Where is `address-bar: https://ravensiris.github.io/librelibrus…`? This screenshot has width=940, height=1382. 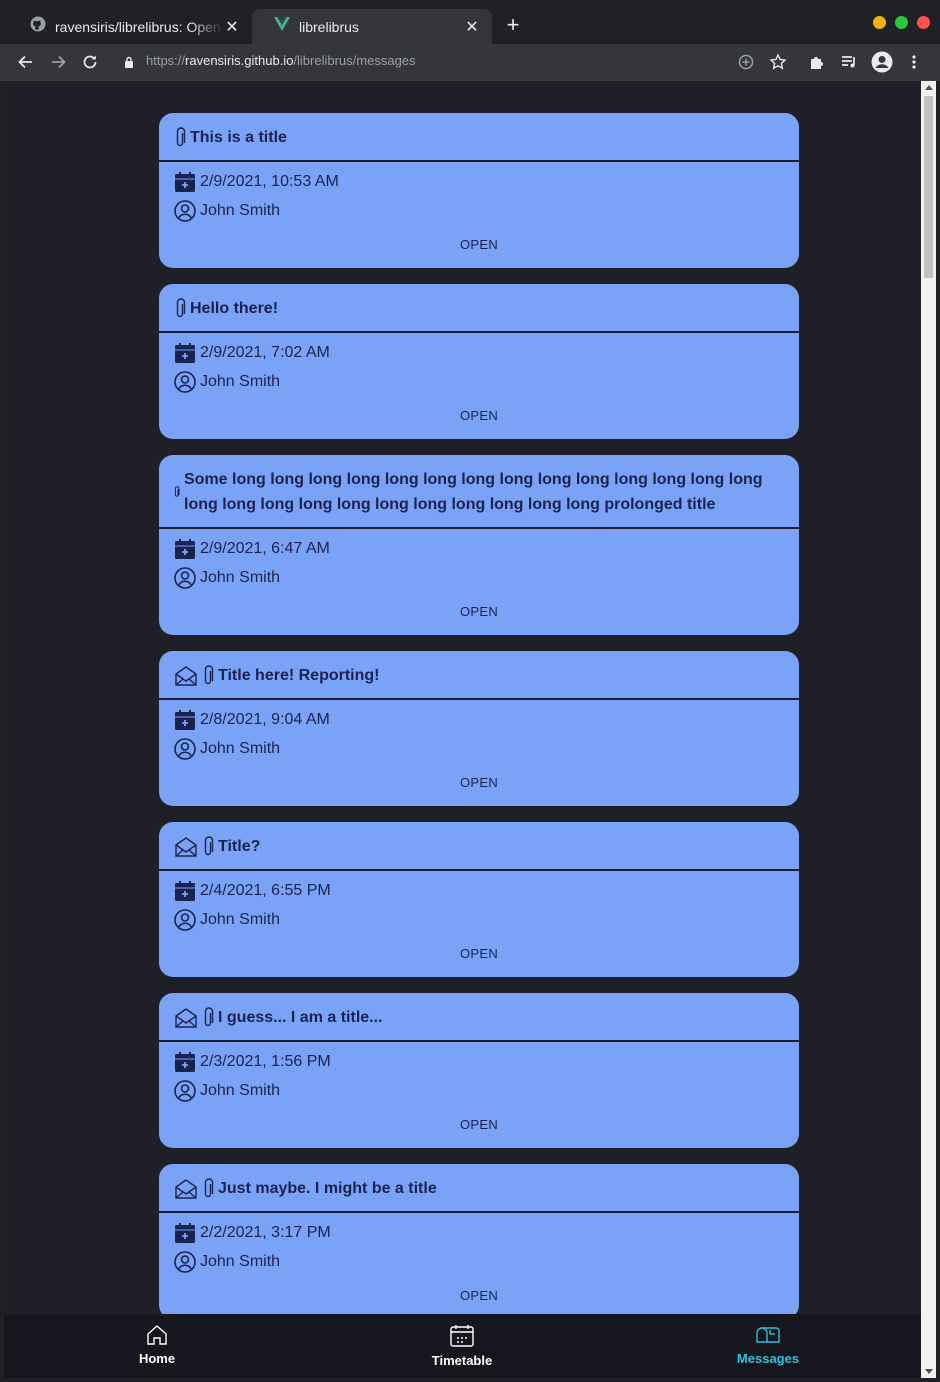
address-bar: https://ravensiris.github.io/librelibrus… is located at coordinates (281, 60).